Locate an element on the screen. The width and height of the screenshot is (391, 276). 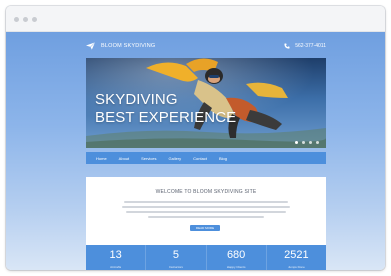
nav-item-services: Services is located at coordinates (148, 158).